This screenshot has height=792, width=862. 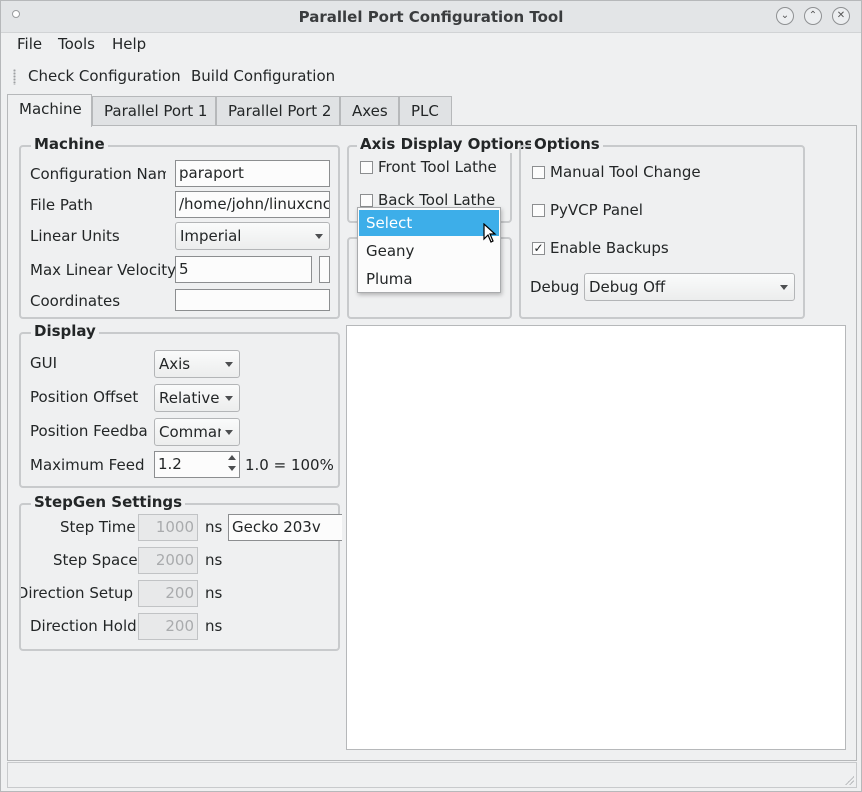 What do you see at coordinates (243, 269) in the screenshot?
I see `max-linear-velocity-input: 5` at bounding box center [243, 269].